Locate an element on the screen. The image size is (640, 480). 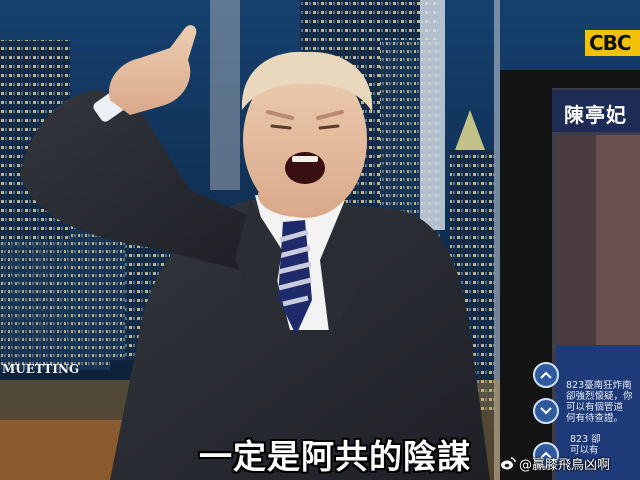
monitor-ticker-text: 823臺南狂炸南 卻強烈懷疑，你 可以有個管道 何有待查證。 is located at coordinates (603, 403).